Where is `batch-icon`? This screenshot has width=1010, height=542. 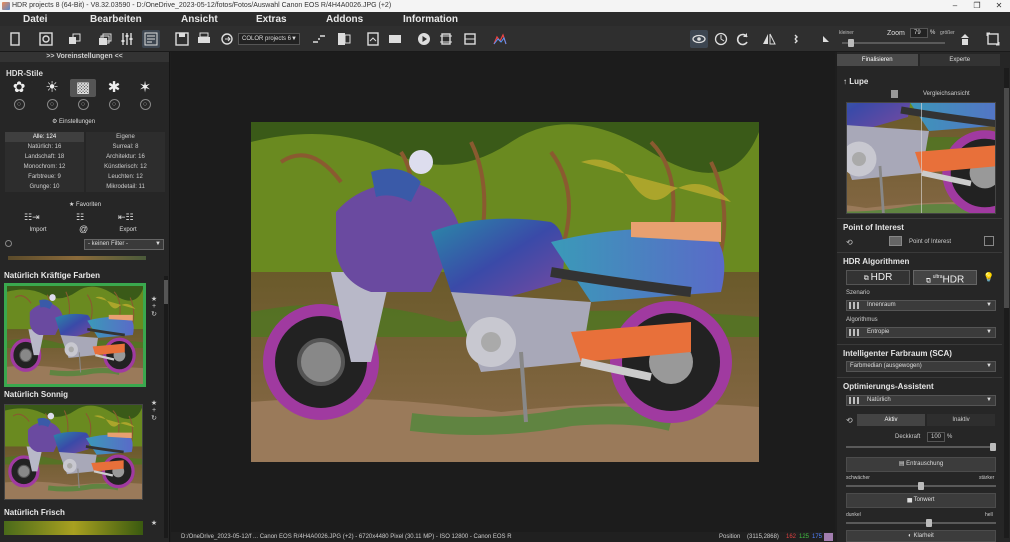 batch-icon is located at coordinates (105, 39).